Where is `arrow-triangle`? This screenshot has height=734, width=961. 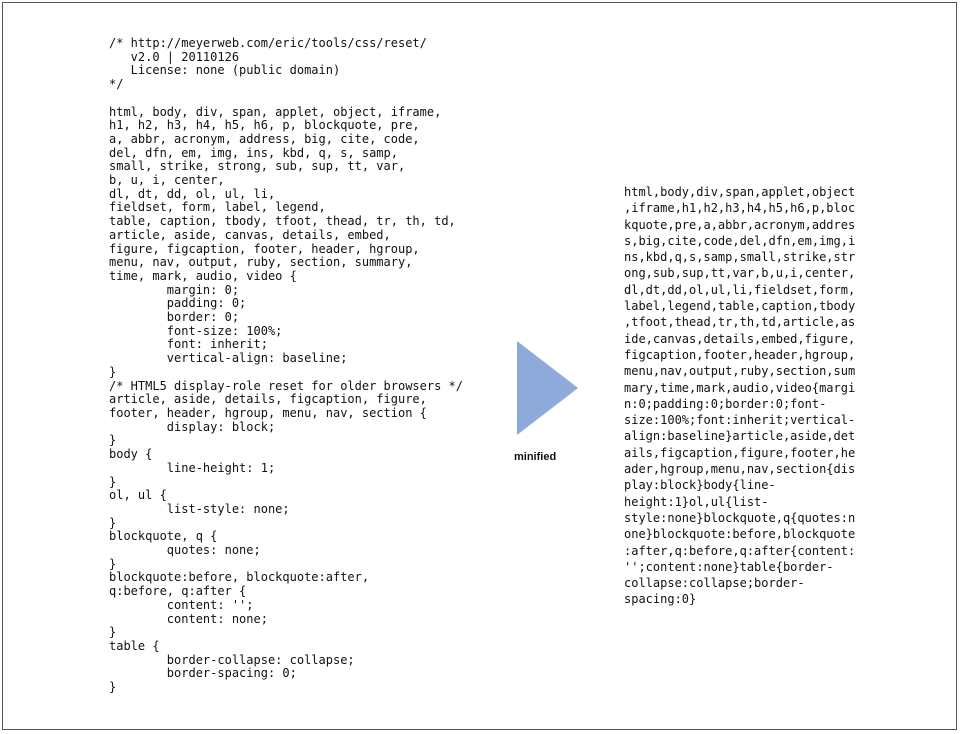
arrow-triangle is located at coordinates (547, 388).